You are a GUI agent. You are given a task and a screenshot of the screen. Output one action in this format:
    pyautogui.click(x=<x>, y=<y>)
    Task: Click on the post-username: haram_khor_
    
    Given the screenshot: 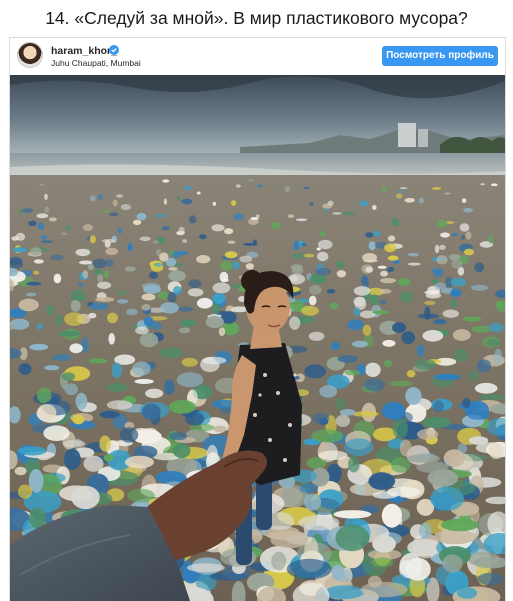 What is the action you would take?
    pyautogui.click(x=84, y=51)
    